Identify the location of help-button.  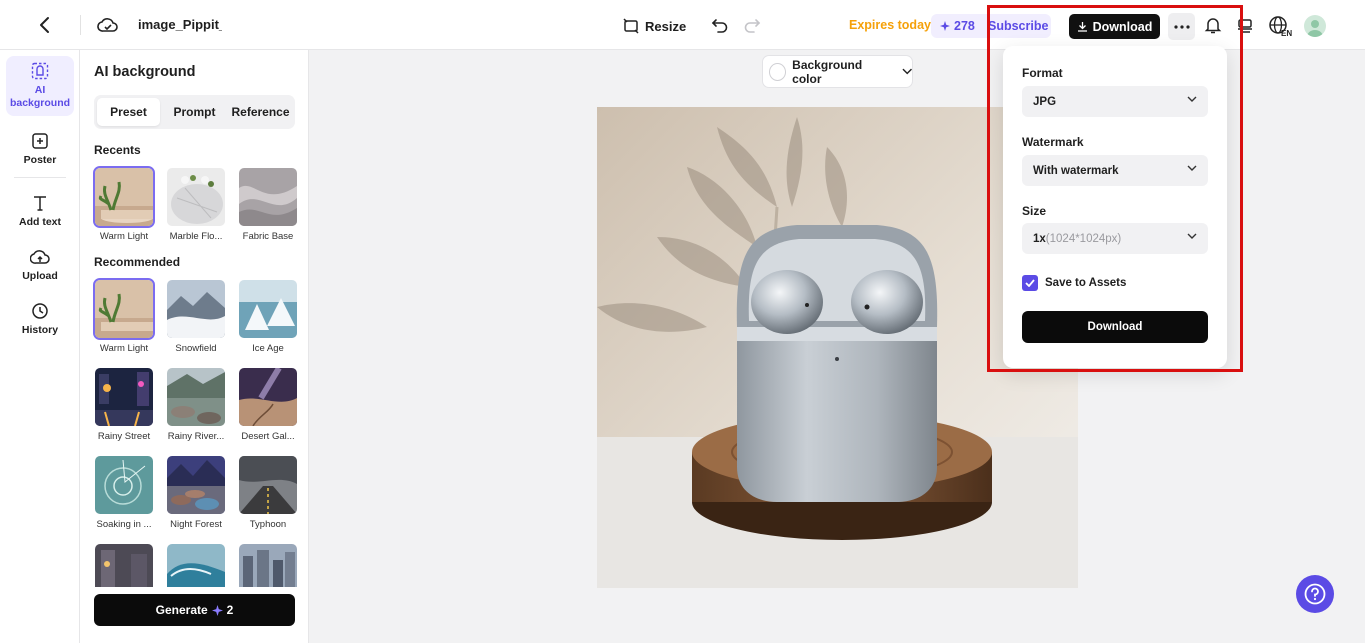
(1315, 594).